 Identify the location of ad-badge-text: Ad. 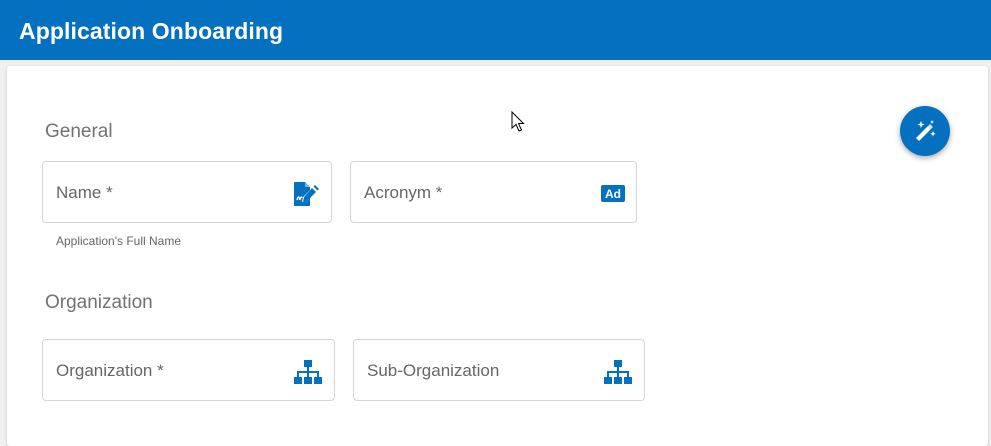
(613, 194).